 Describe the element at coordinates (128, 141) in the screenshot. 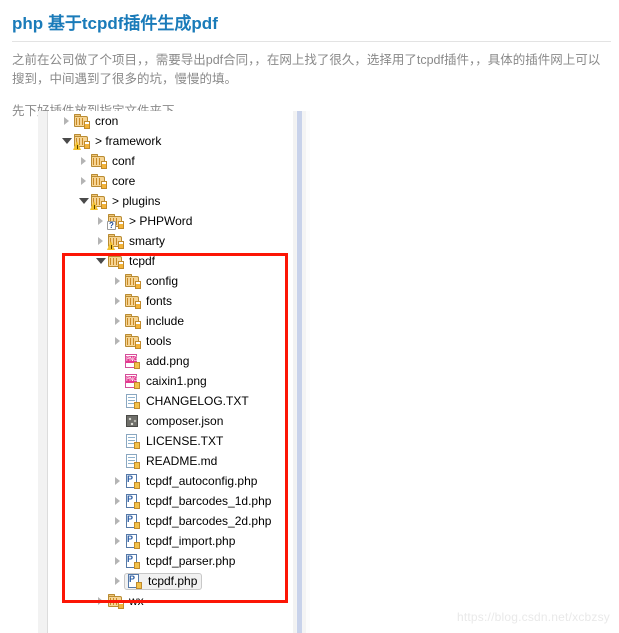

I see `tree-row-label: > framework` at that location.